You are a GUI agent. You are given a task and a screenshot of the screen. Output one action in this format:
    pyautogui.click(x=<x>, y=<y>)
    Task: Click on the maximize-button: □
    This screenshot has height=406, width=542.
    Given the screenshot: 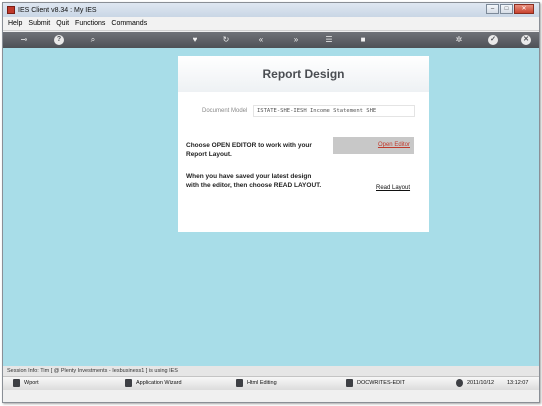 What is the action you would take?
    pyautogui.click(x=506, y=9)
    